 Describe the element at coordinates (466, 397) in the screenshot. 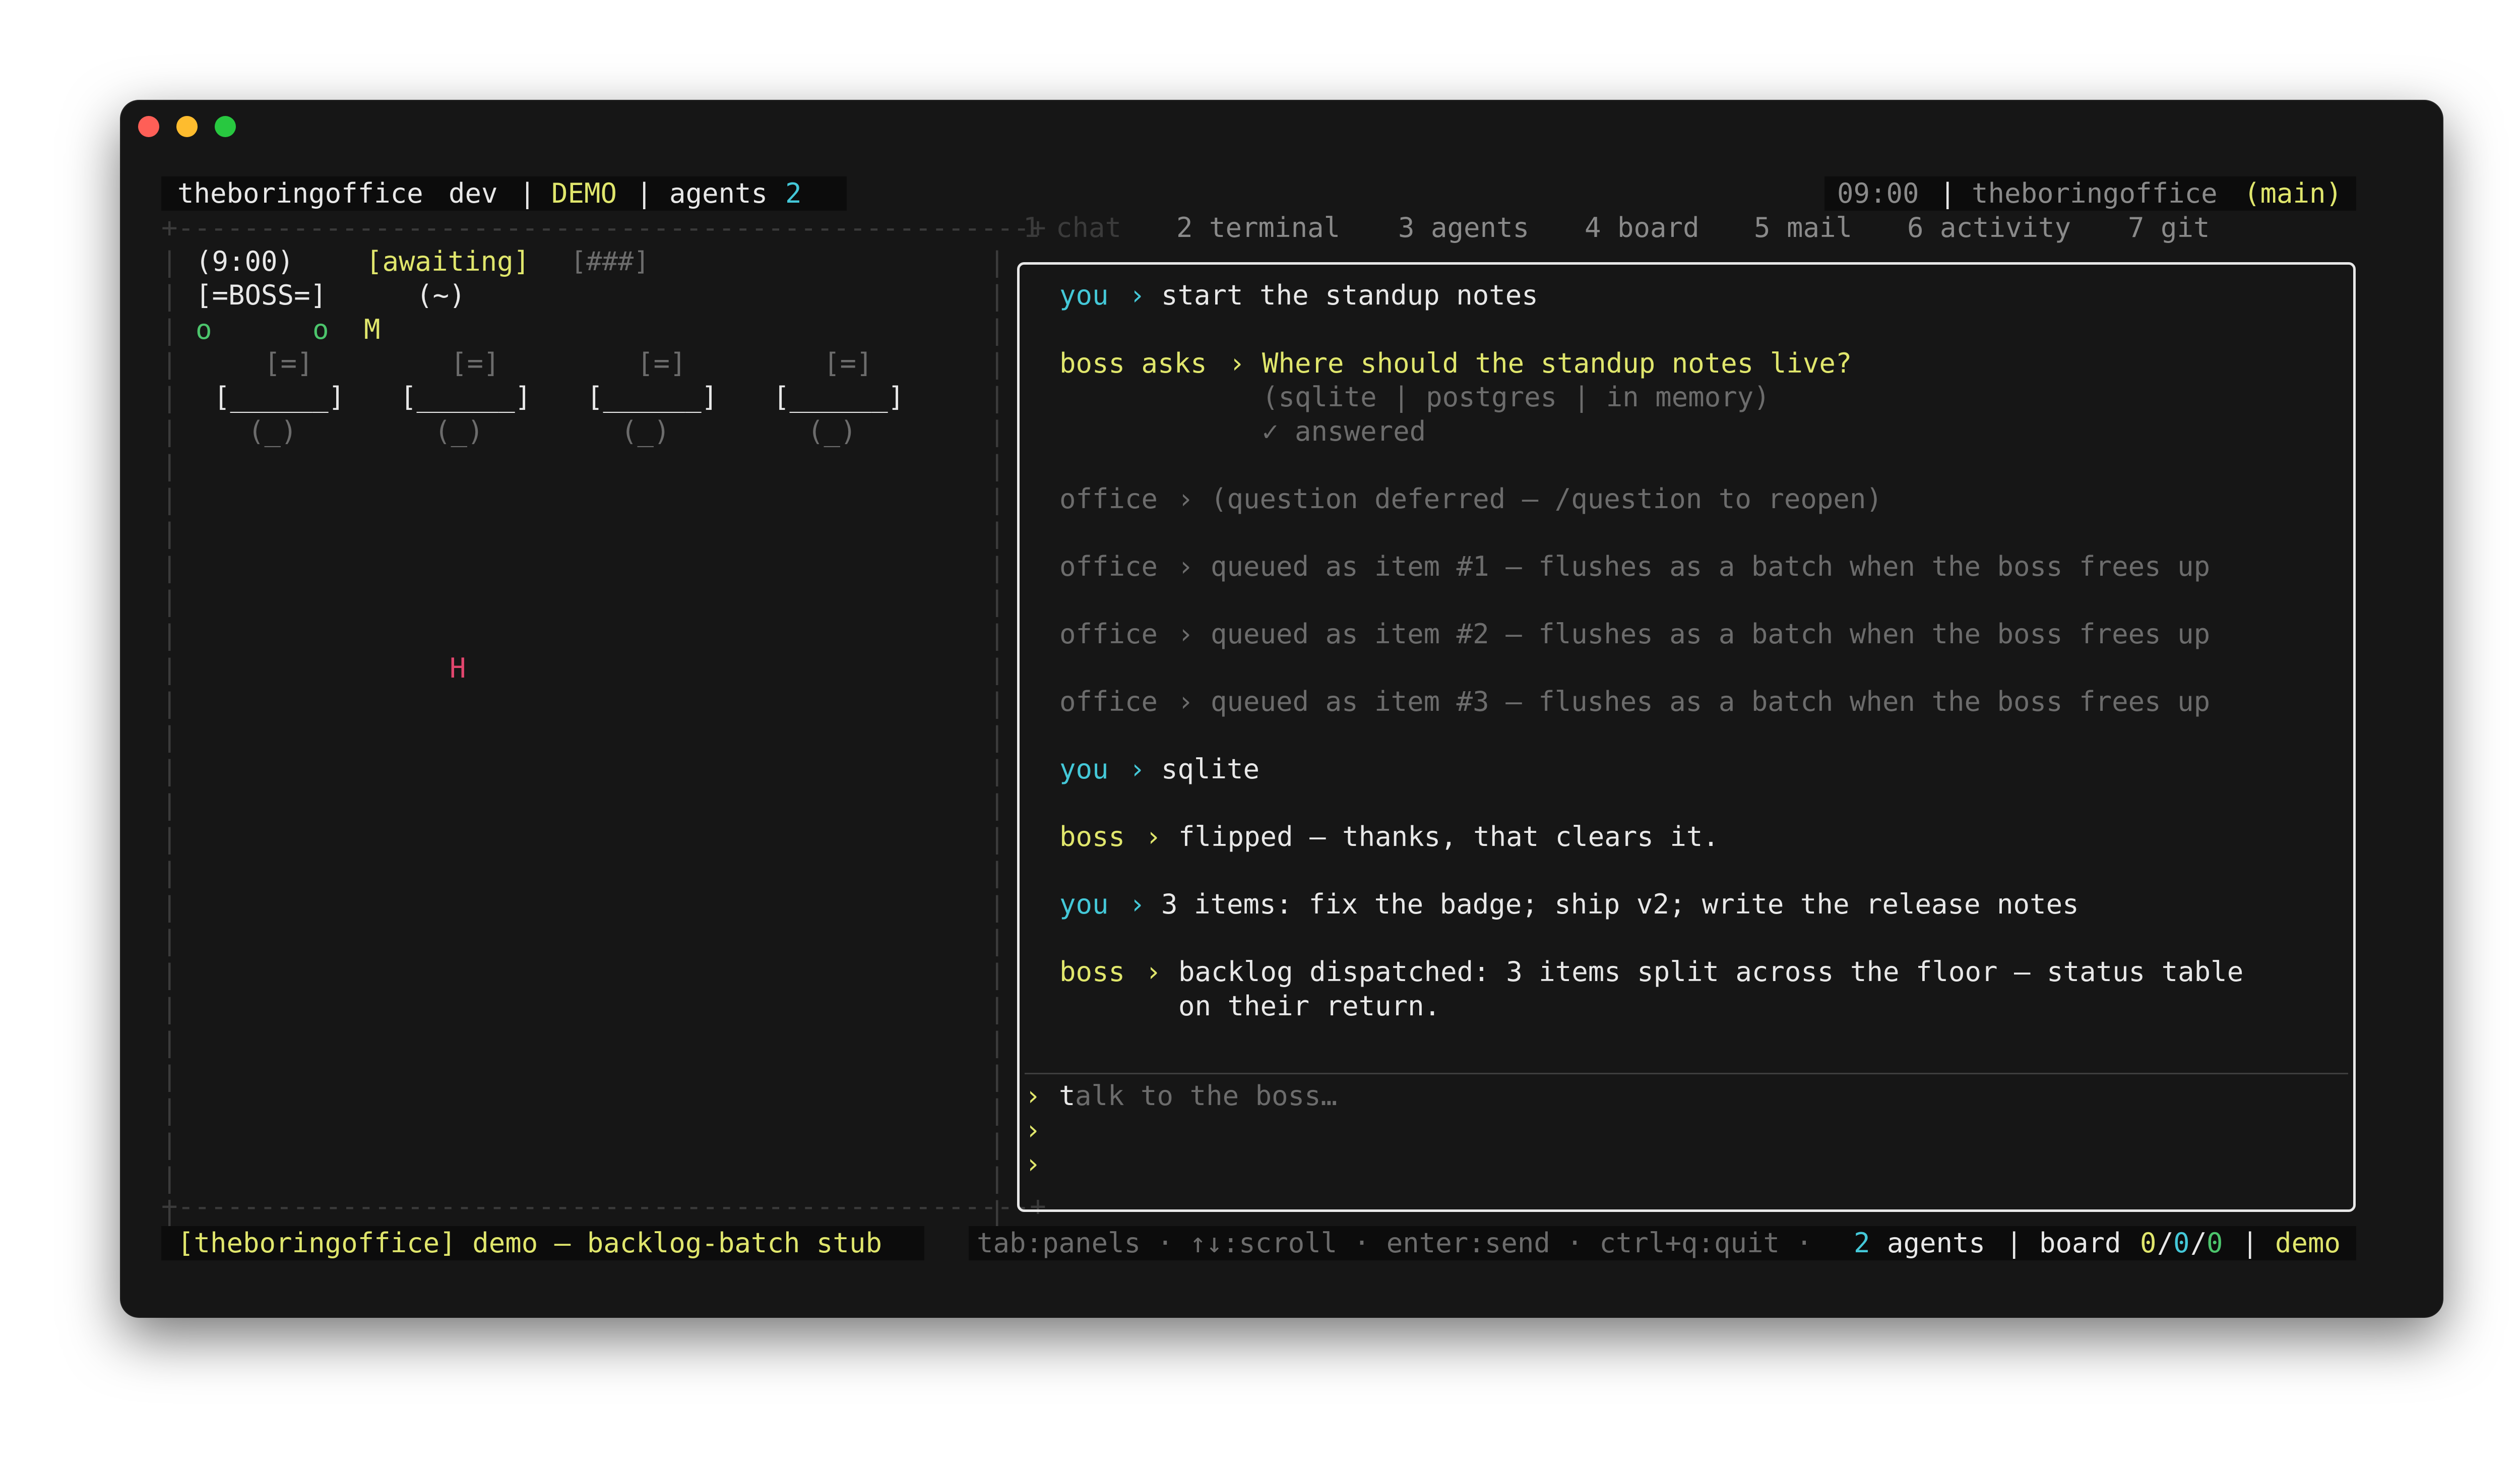

I see `desk-2: [______]` at that location.